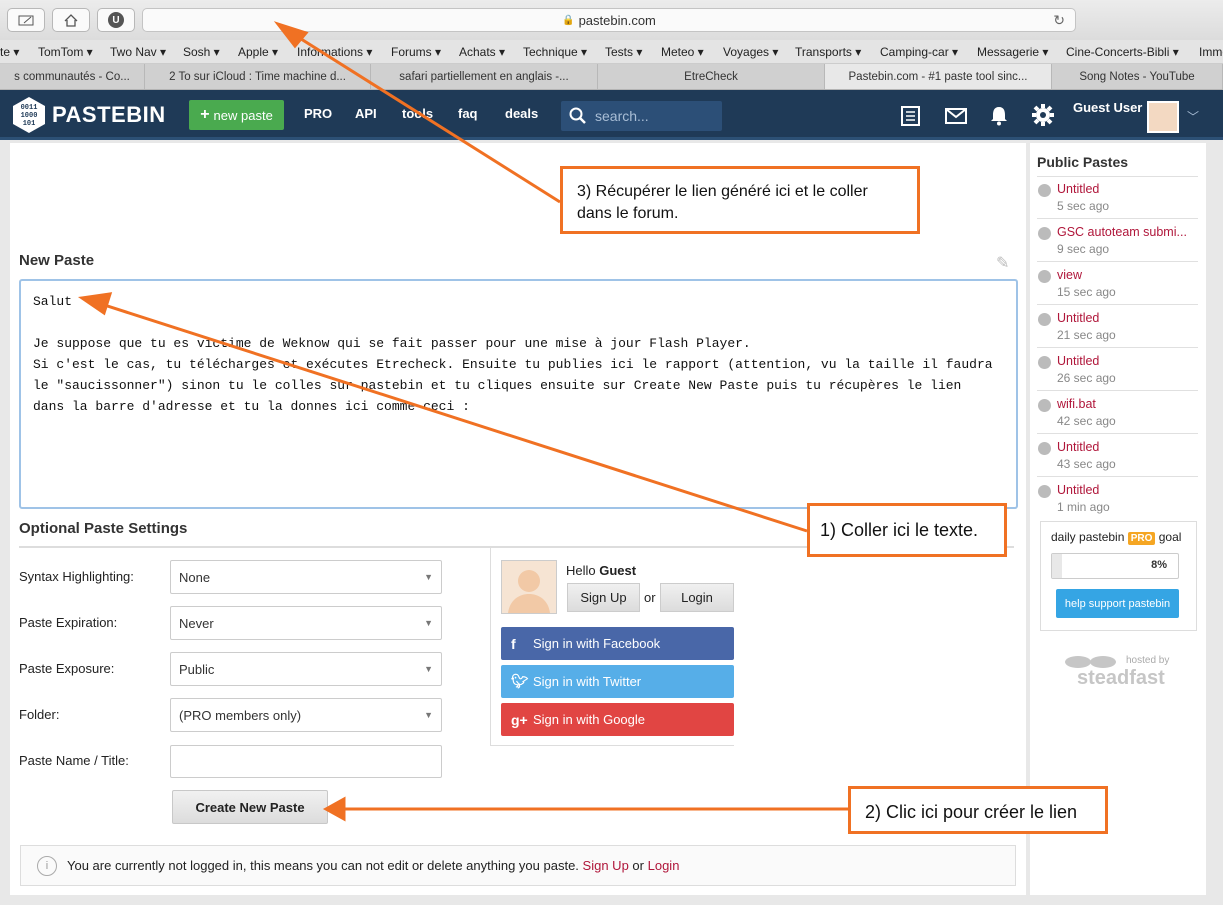  What do you see at coordinates (999, 115) in the screenshot?
I see `bell-icon` at bounding box center [999, 115].